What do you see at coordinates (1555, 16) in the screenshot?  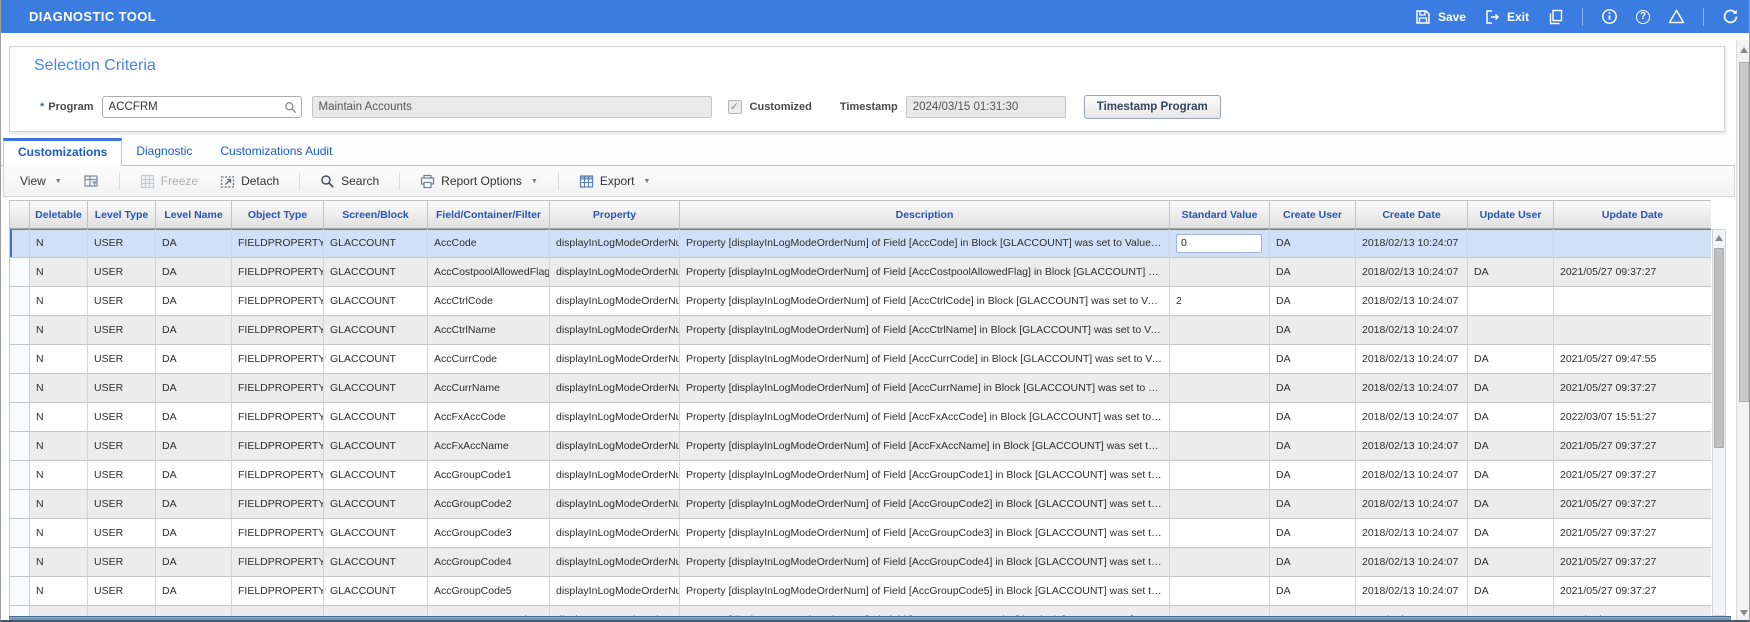 I see `copy-pages-icon` at bounding box center [1555, 16].